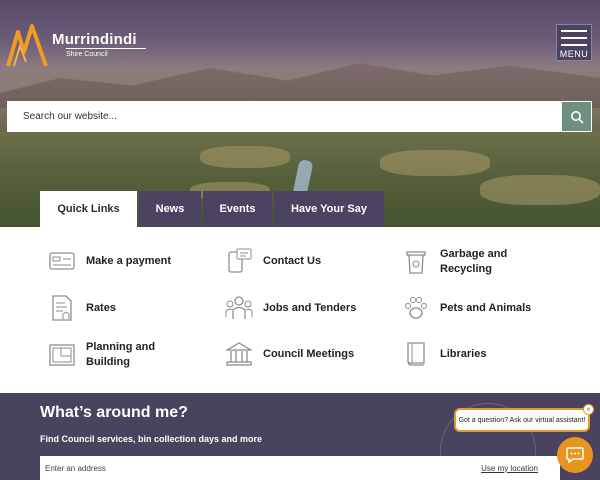  I want to click on contact-phone-icon, so click(239, 261).